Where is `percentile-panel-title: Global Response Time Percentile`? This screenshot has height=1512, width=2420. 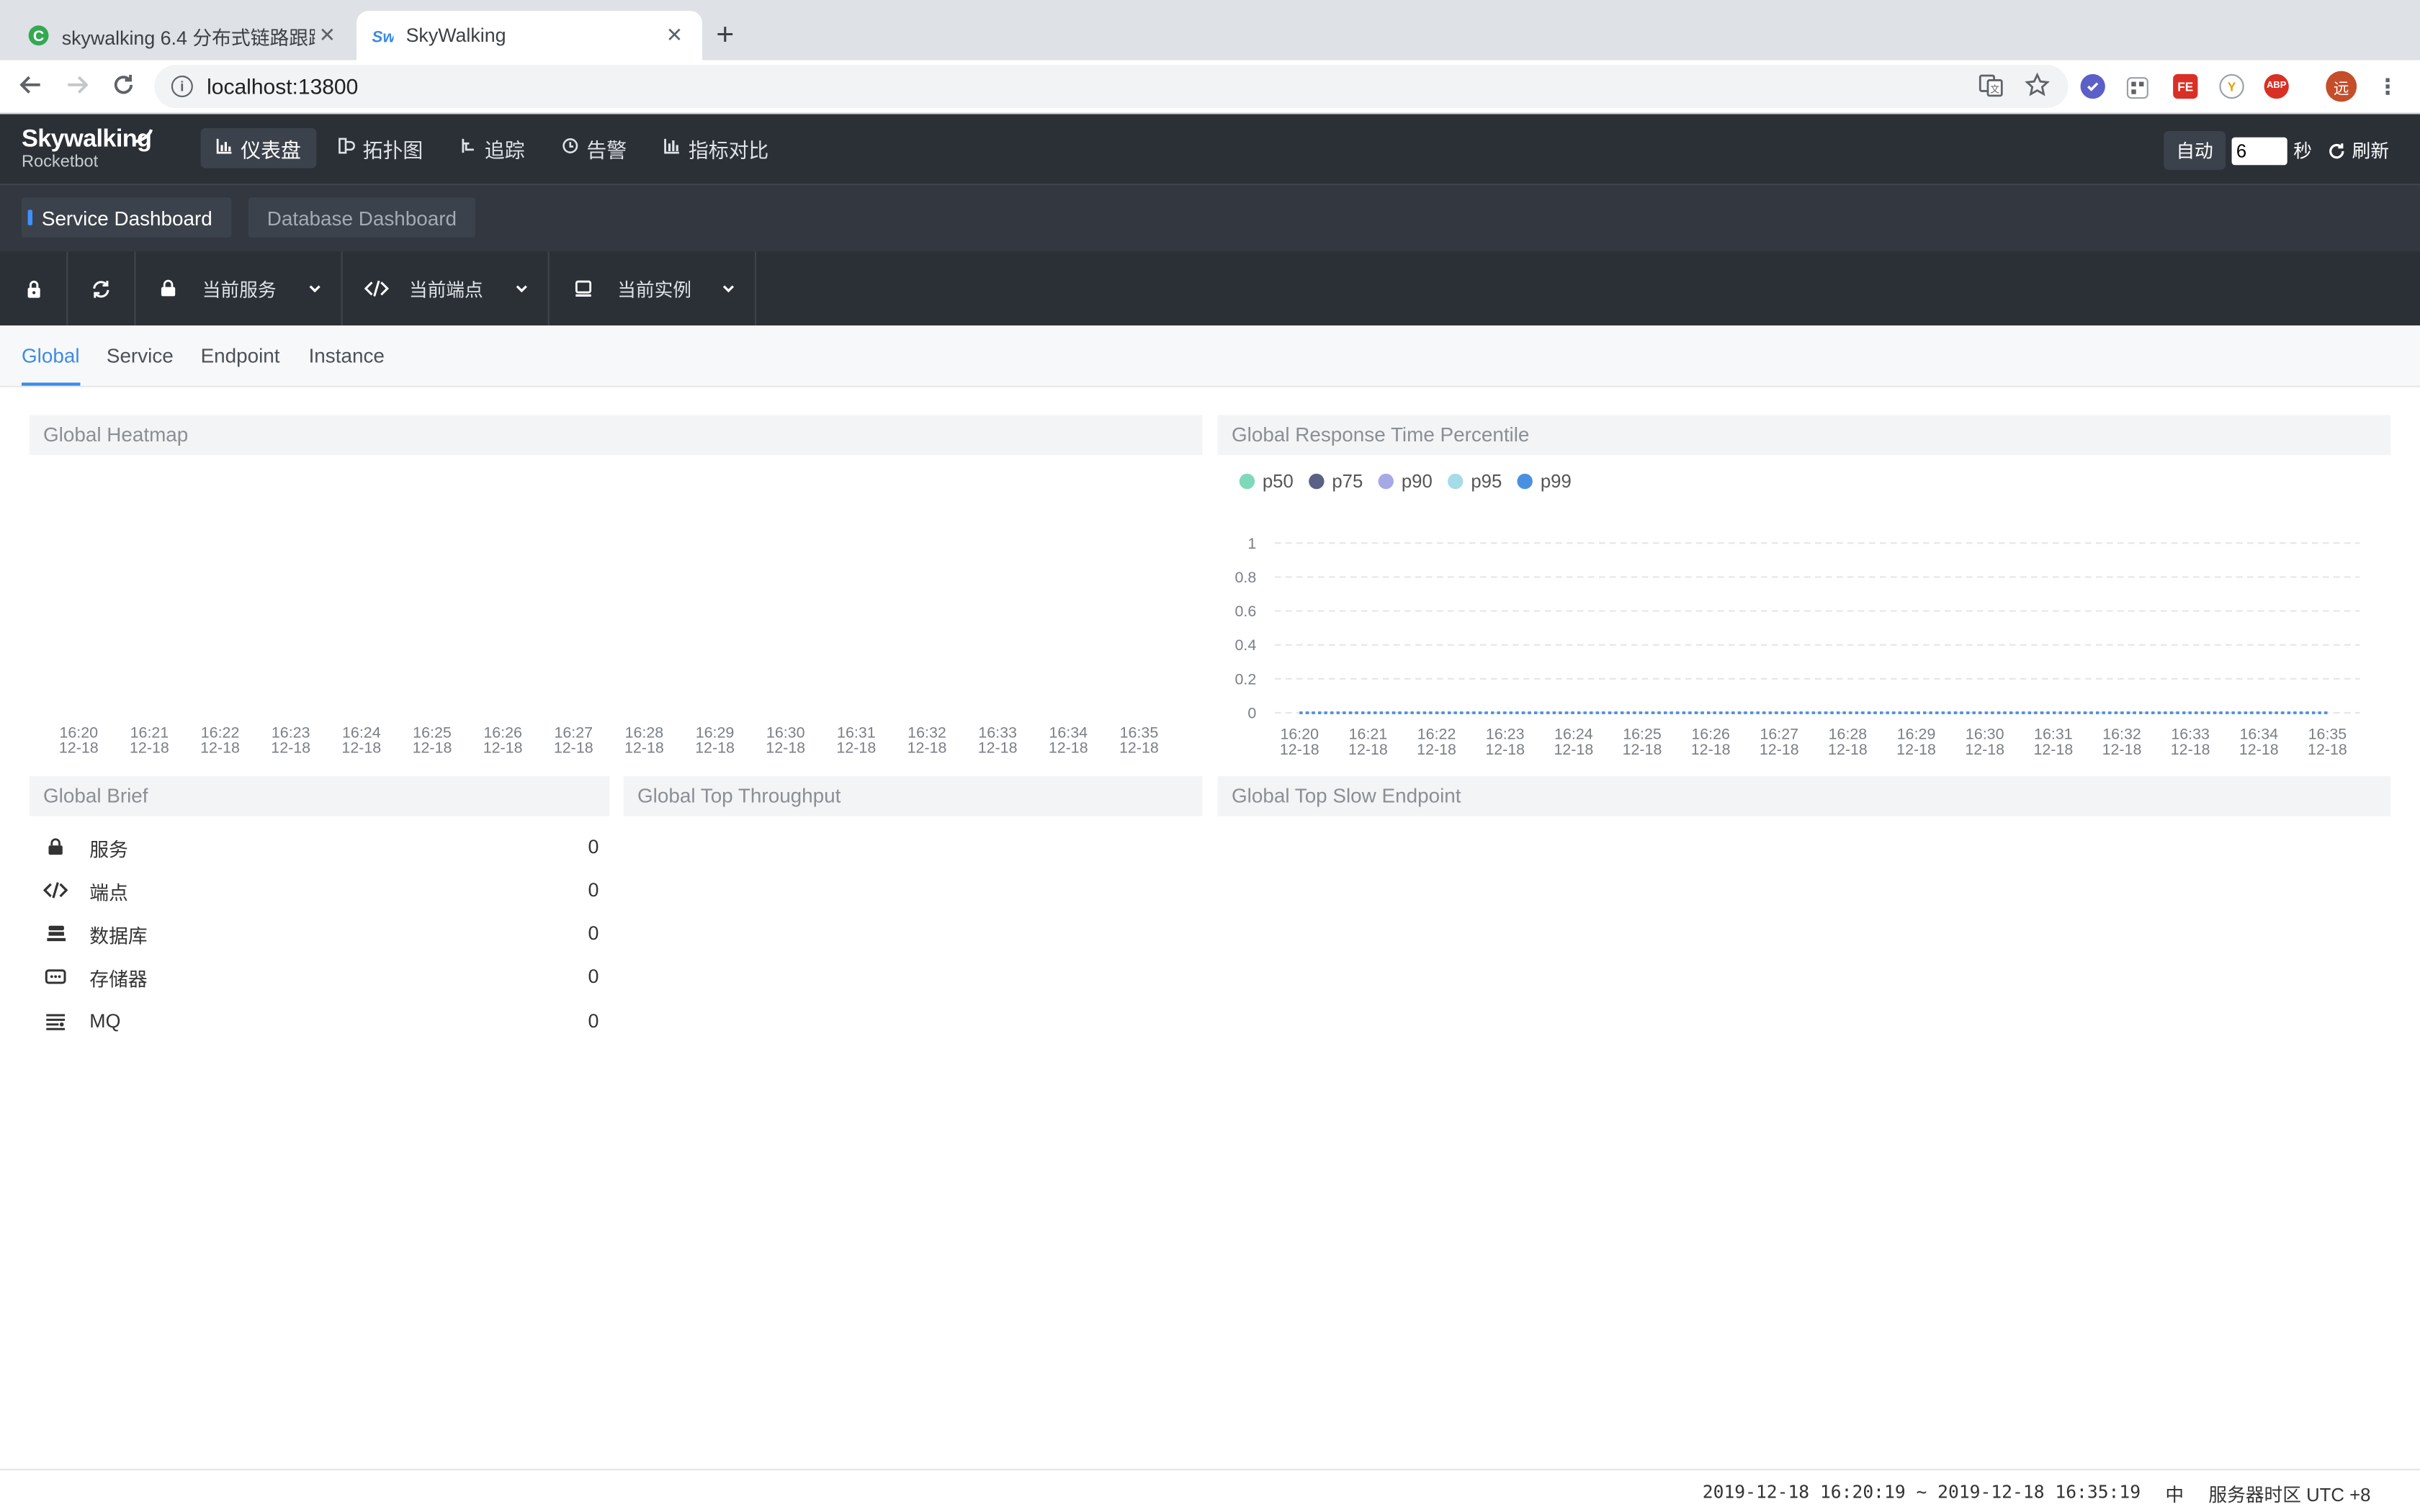 percentile-panel-title: Global Response Time Percentile is located at coordinates (1804, 435).